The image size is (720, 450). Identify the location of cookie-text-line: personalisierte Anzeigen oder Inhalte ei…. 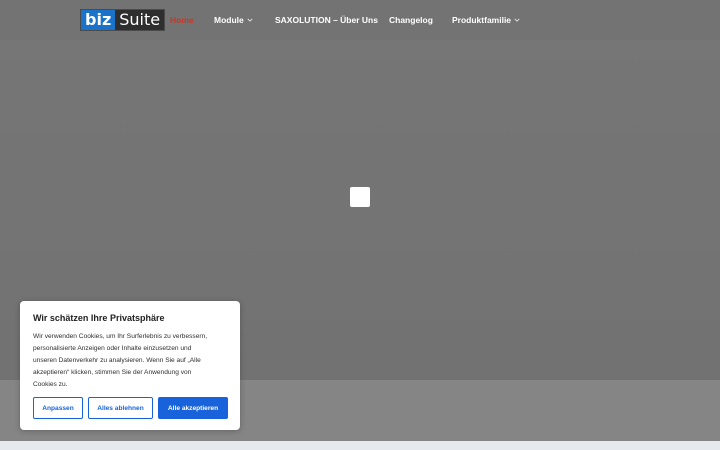
(112, 348).